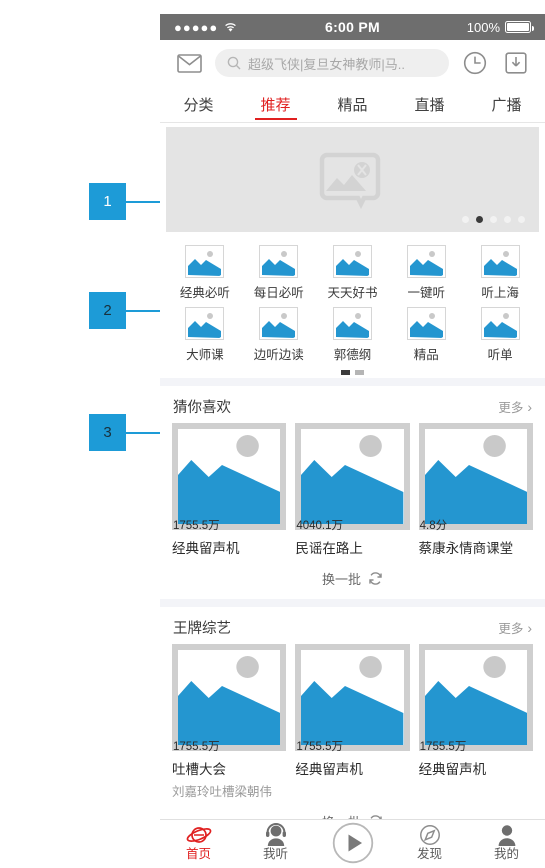  I want to click on status-bar-left: ●●●●●, so click(229, 27).